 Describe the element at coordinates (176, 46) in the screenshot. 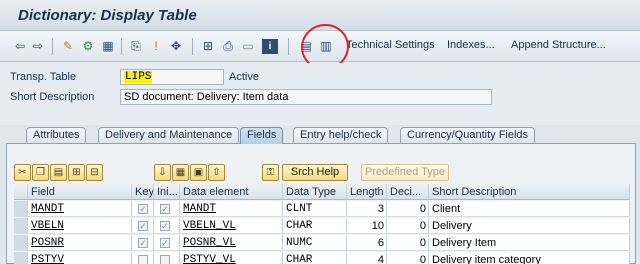

I see `navigate-icon: ✥` at that location.